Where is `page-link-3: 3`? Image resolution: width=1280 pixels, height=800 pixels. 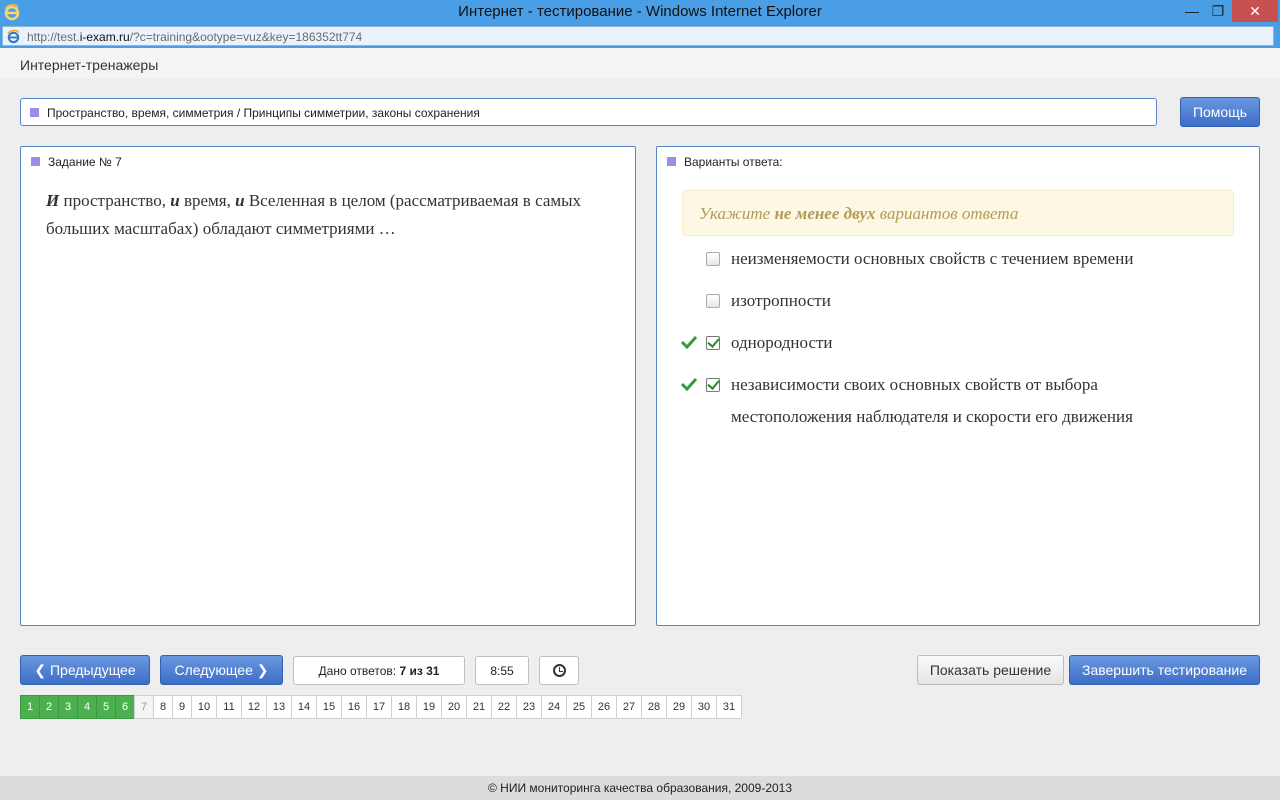 page-link-3: 3 is located at coordinates (68, 707).